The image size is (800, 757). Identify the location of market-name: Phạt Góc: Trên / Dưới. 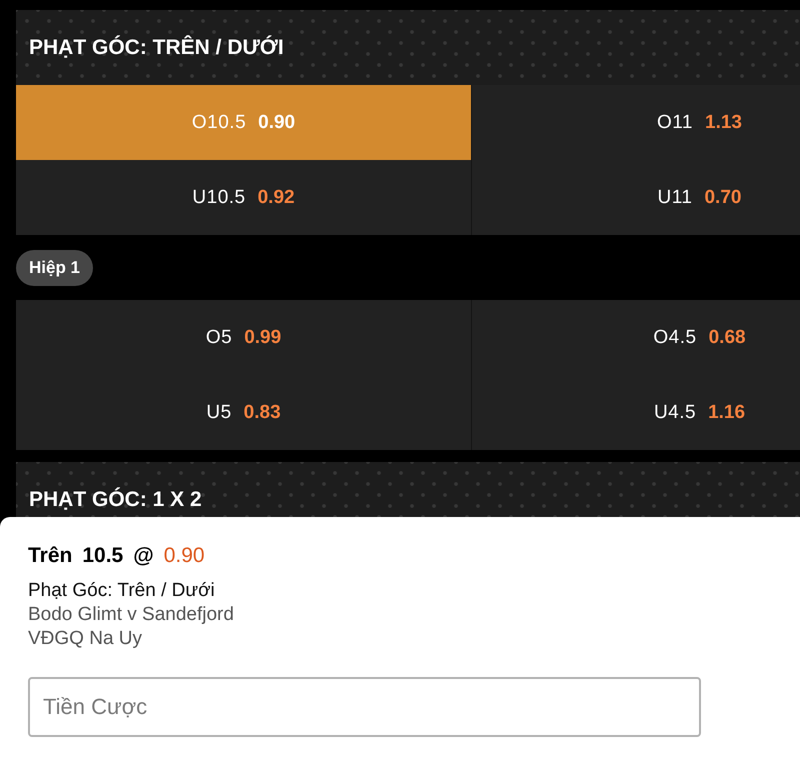
(121, 591).